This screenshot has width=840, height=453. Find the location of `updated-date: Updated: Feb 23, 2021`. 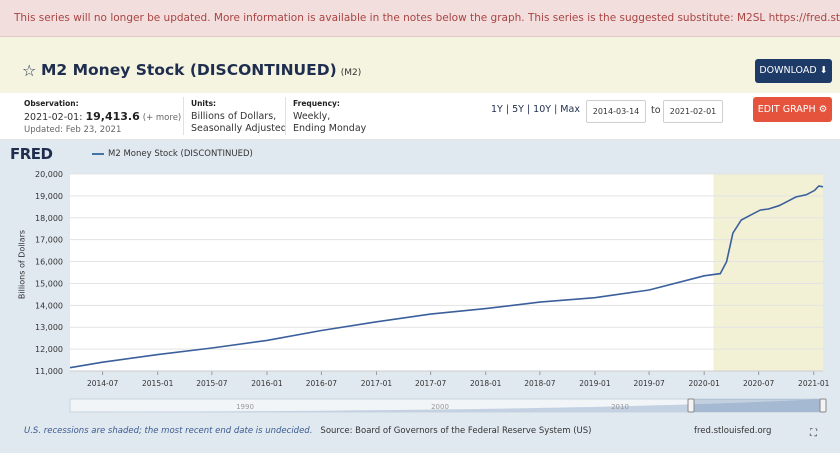

updated-date: Updated: Feb 23, 2021 is located at coordinates (73, 130).